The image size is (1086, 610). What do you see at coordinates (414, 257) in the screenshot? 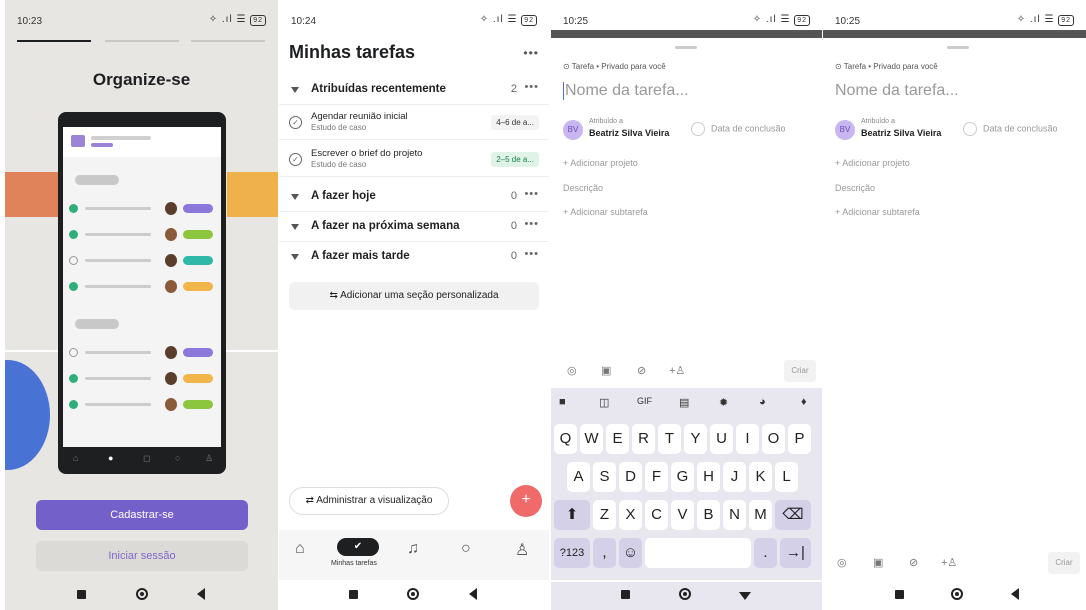
I see `section-header: A fazer mais tarde 0 •••` at bounding box center [414, 257].